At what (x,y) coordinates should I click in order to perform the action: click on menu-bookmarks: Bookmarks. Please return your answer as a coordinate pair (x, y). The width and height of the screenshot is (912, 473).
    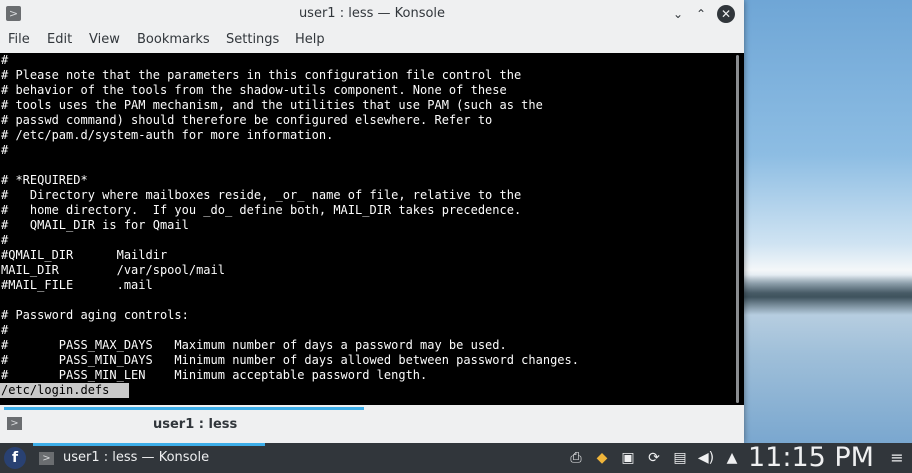
    Looking at the image, I should click on (173, 39).